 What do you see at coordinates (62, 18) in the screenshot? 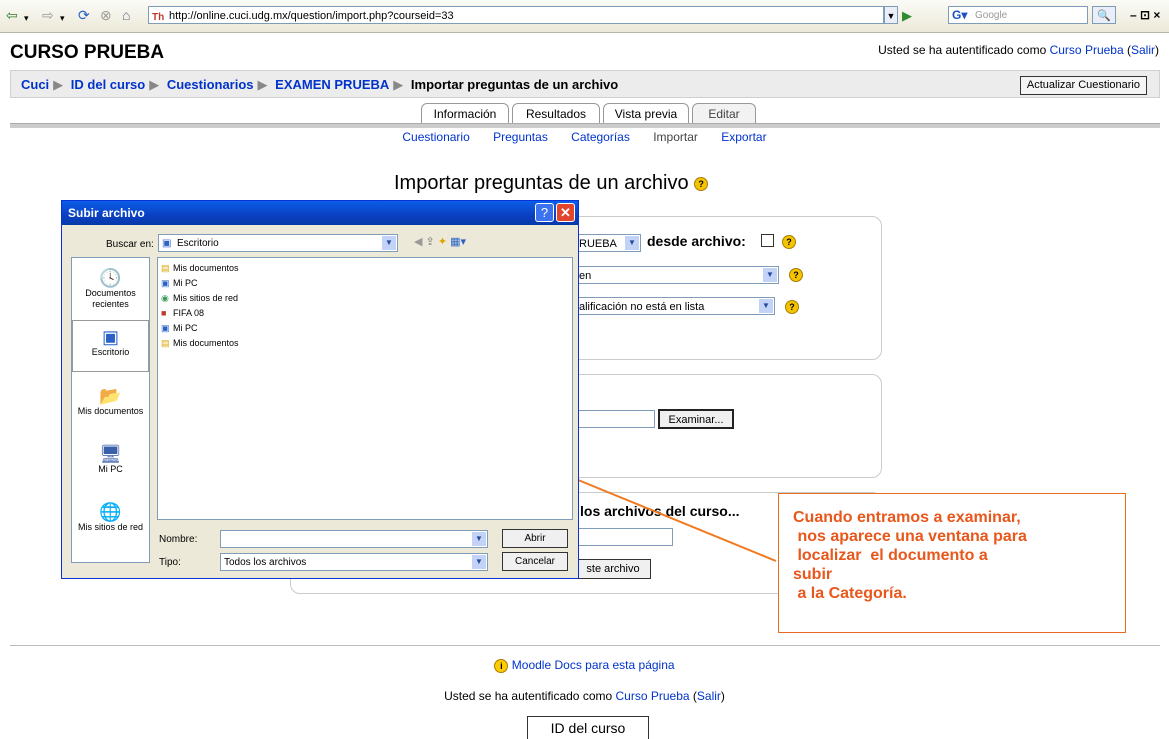
I see `forward-dropdown-icon: ▾` at bounding box center [62, 18].